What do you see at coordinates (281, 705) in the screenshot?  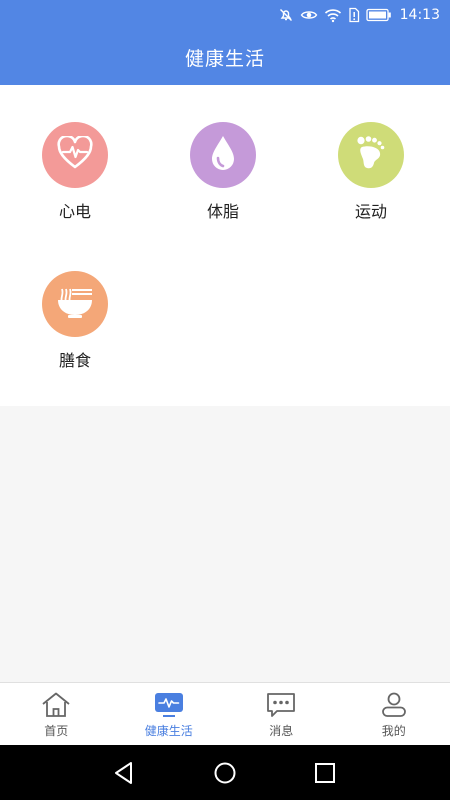 I see `message-icon` at bounding box center [281, 705].